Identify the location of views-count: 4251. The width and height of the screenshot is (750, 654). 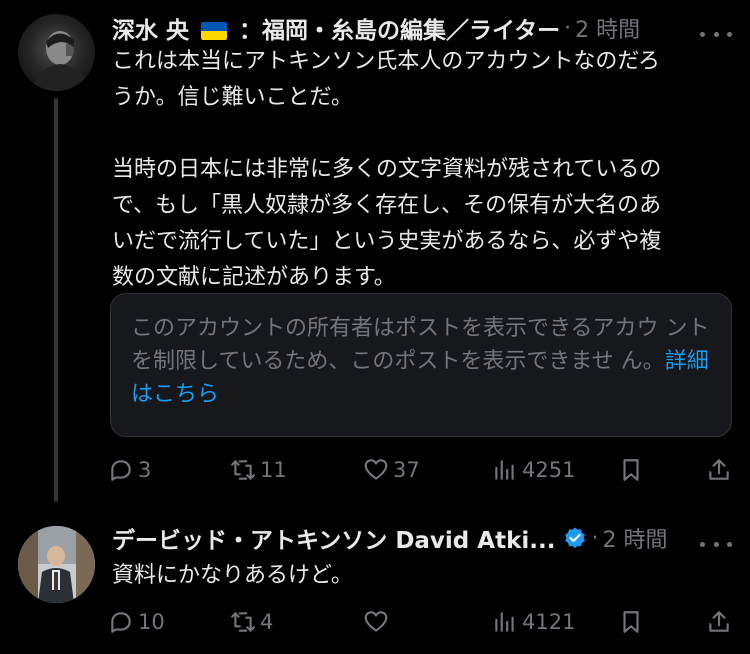
(549, 470).